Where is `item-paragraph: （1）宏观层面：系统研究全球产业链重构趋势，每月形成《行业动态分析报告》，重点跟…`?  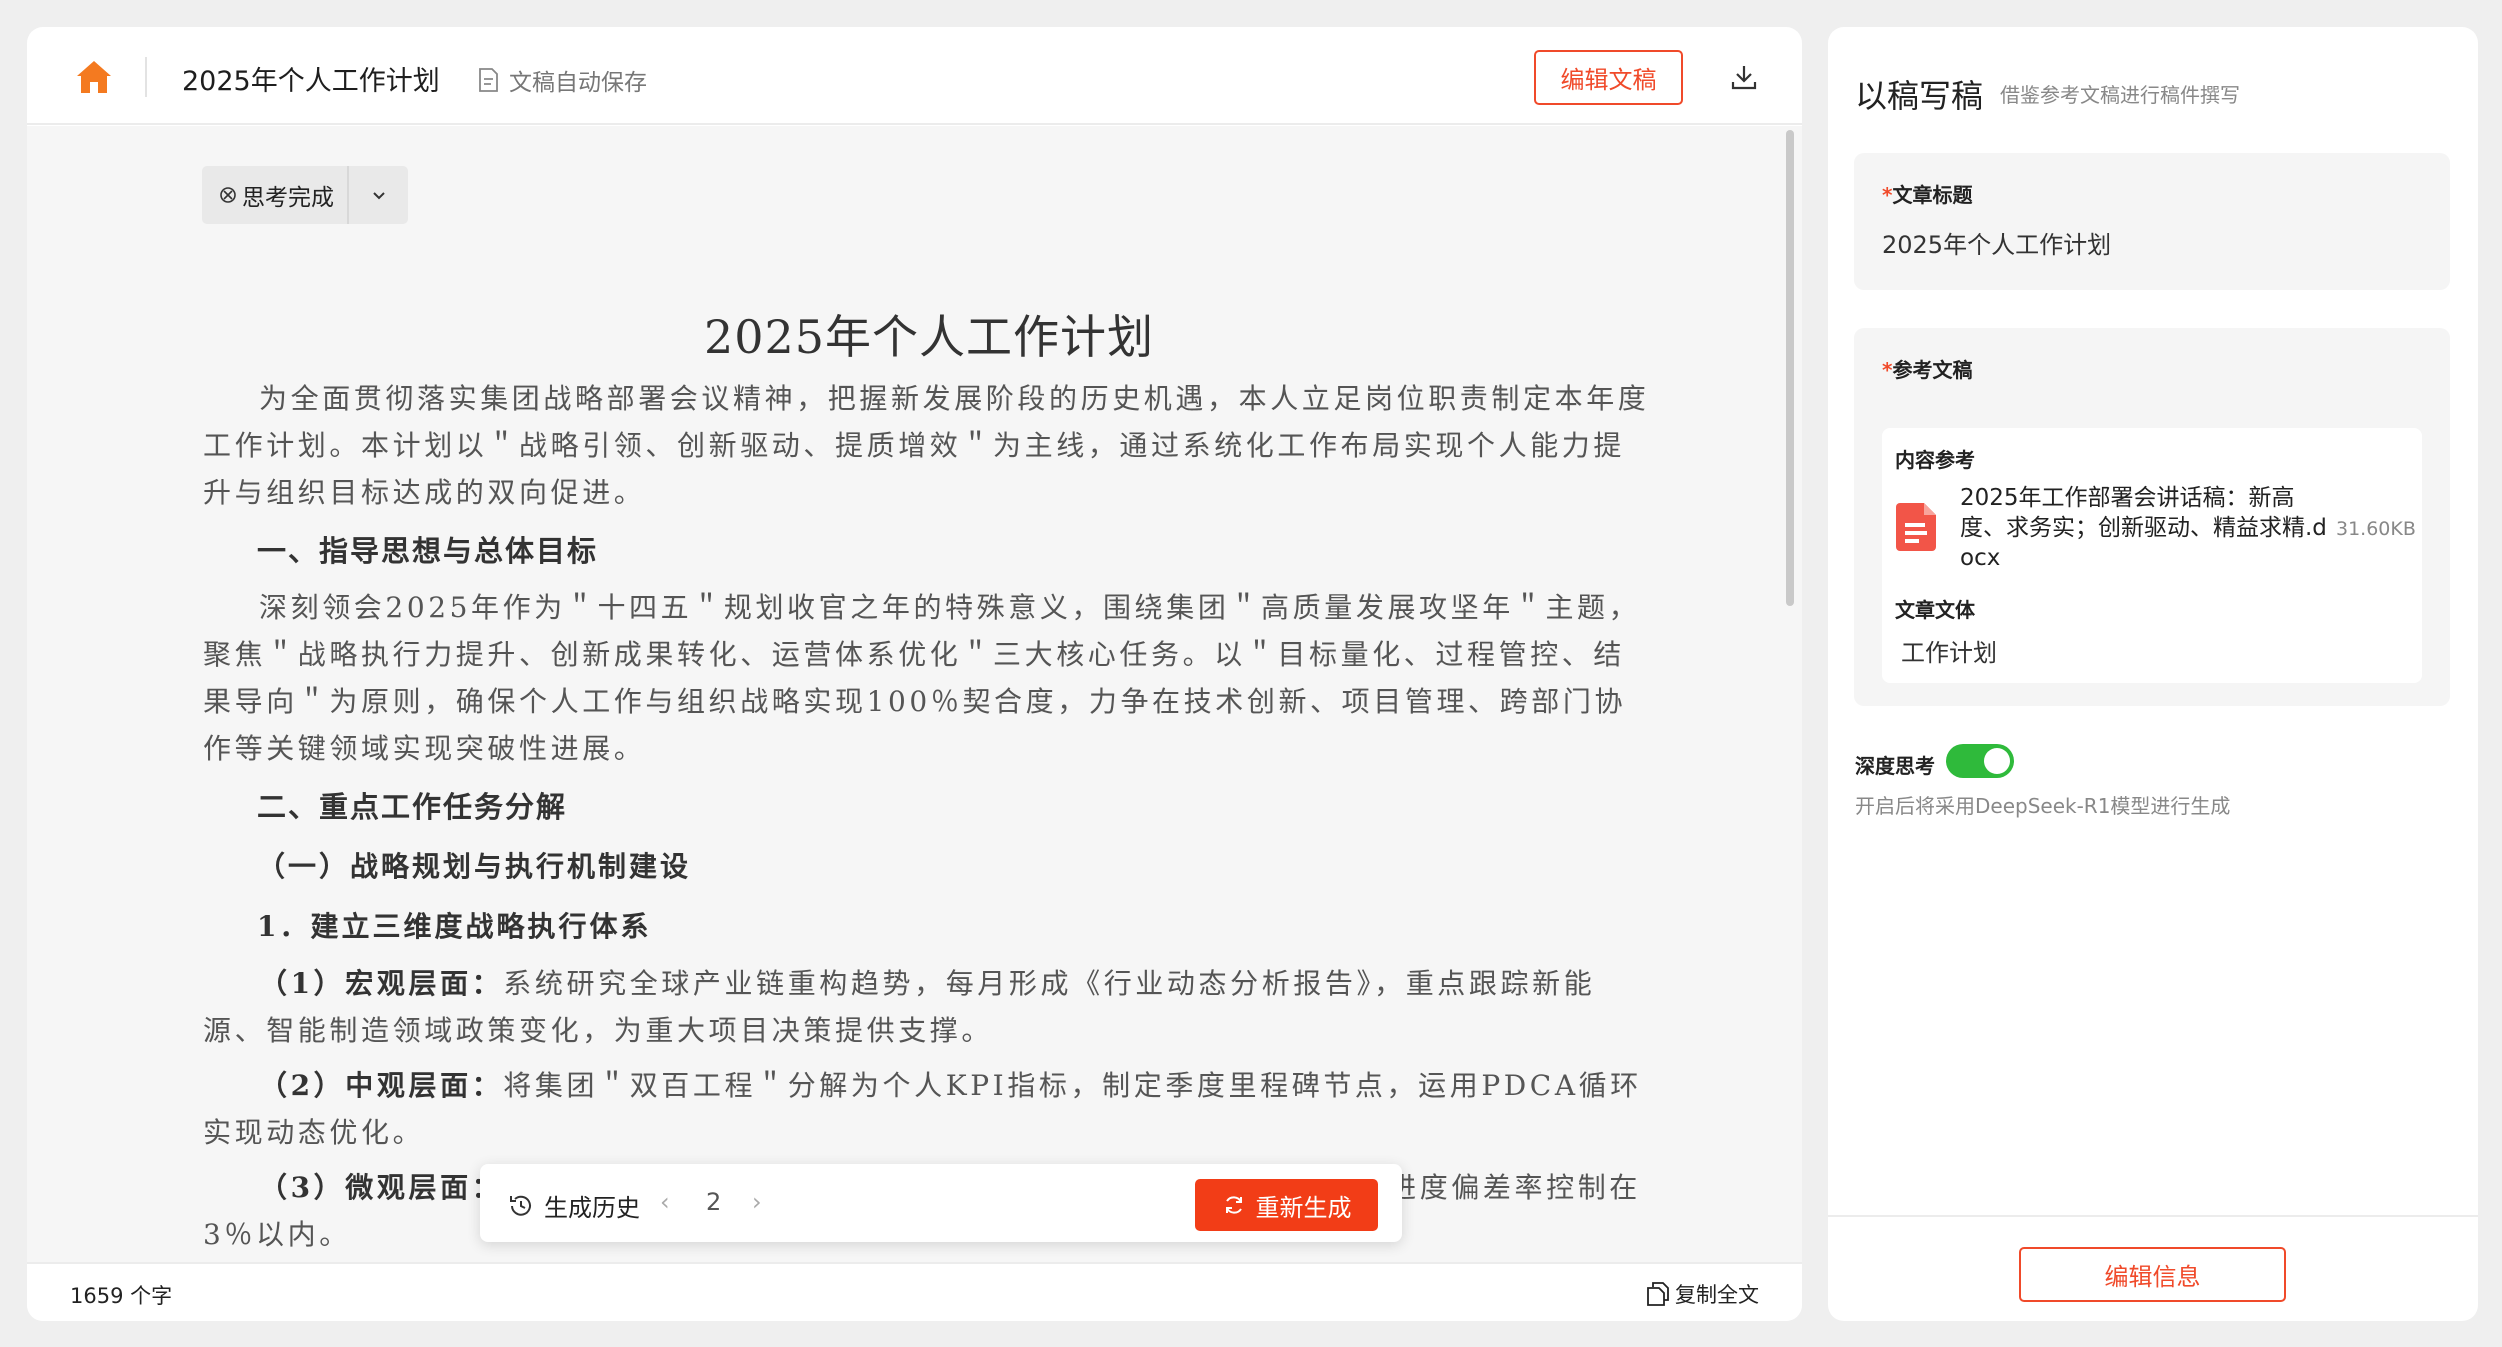
item-paragraph: （1）宏观层面：系统研究全球产业链重构趋势，每月形成《行业动态分析报告》，重点跟… is located at coordinates (929, 1007).